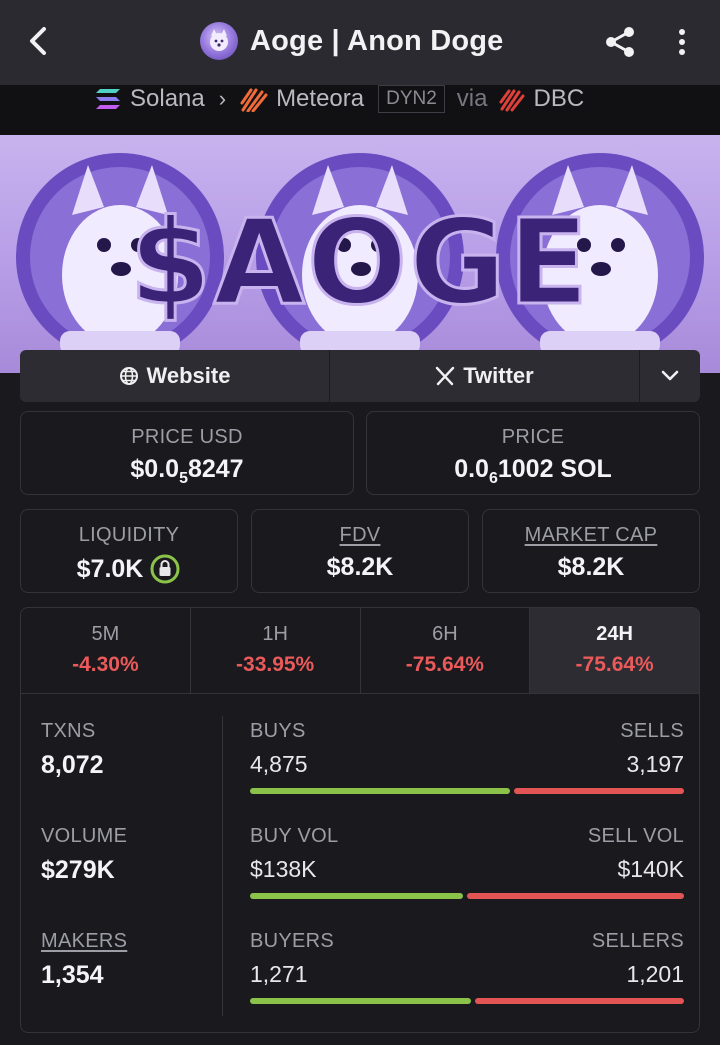 This screenshot has width=720, height=1045. Describe the element at coordinates (84, 941) in the screenshot. I see `makers-label: MAKERS` at that location.